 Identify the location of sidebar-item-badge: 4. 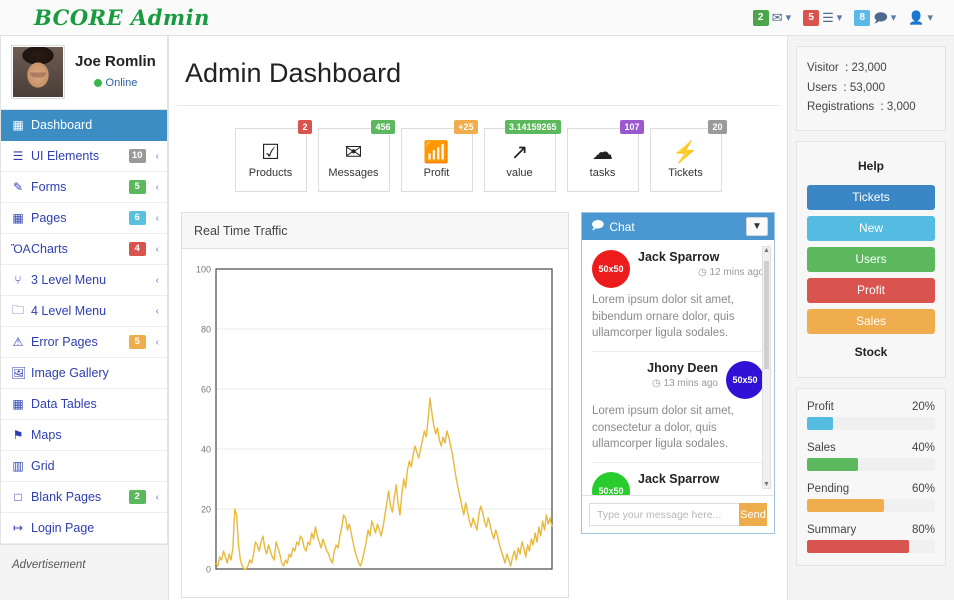
(137, 249).